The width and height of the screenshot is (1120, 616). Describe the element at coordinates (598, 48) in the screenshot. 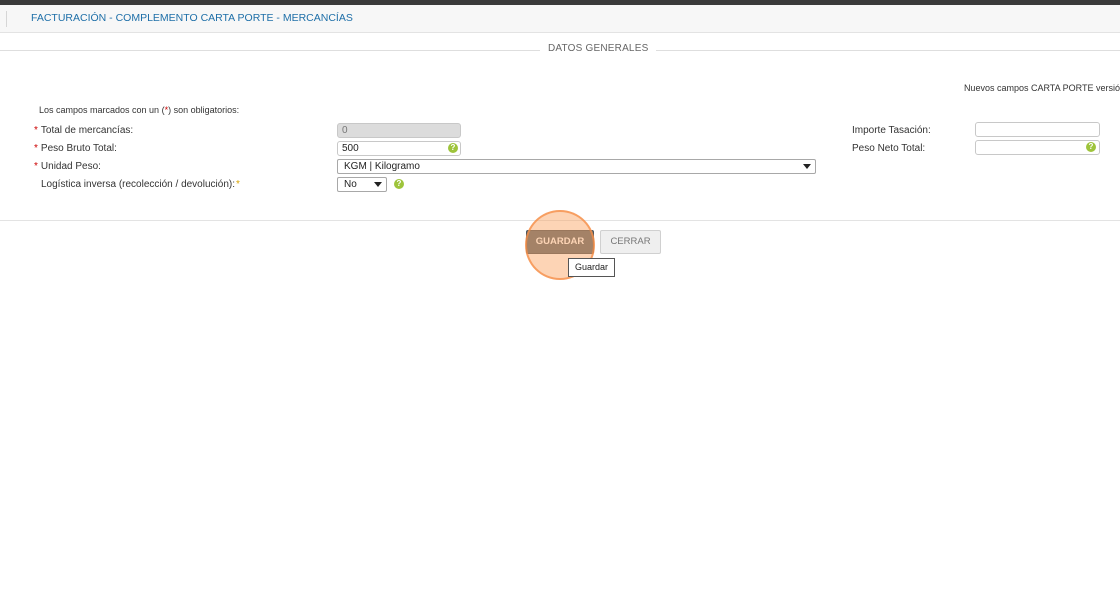

I see `section-legend: DATOS GENERALES` at that location.